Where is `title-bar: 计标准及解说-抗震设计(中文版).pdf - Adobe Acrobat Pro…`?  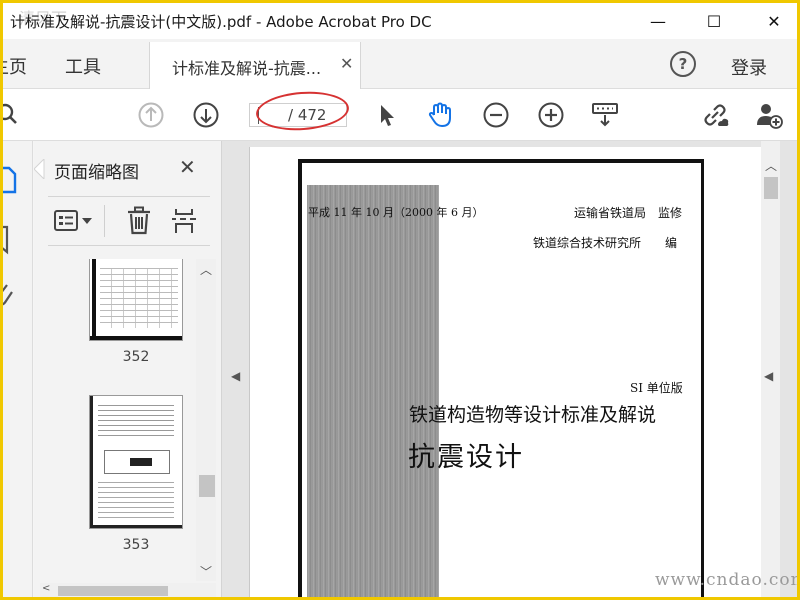
title-bar: 计标准及解说-抗震设计(中文版).pdf - Adobe Acrobat Pro… is located at coordinates (400, 21).